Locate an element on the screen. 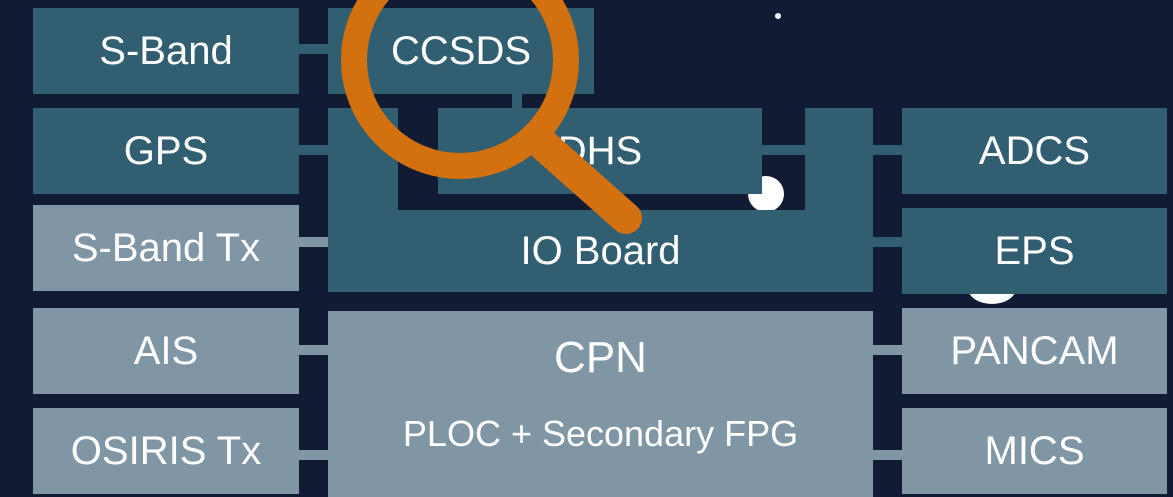 This screenshot has height=497, width=1173. block-label: MICS is located at coordinates (1034, 450).